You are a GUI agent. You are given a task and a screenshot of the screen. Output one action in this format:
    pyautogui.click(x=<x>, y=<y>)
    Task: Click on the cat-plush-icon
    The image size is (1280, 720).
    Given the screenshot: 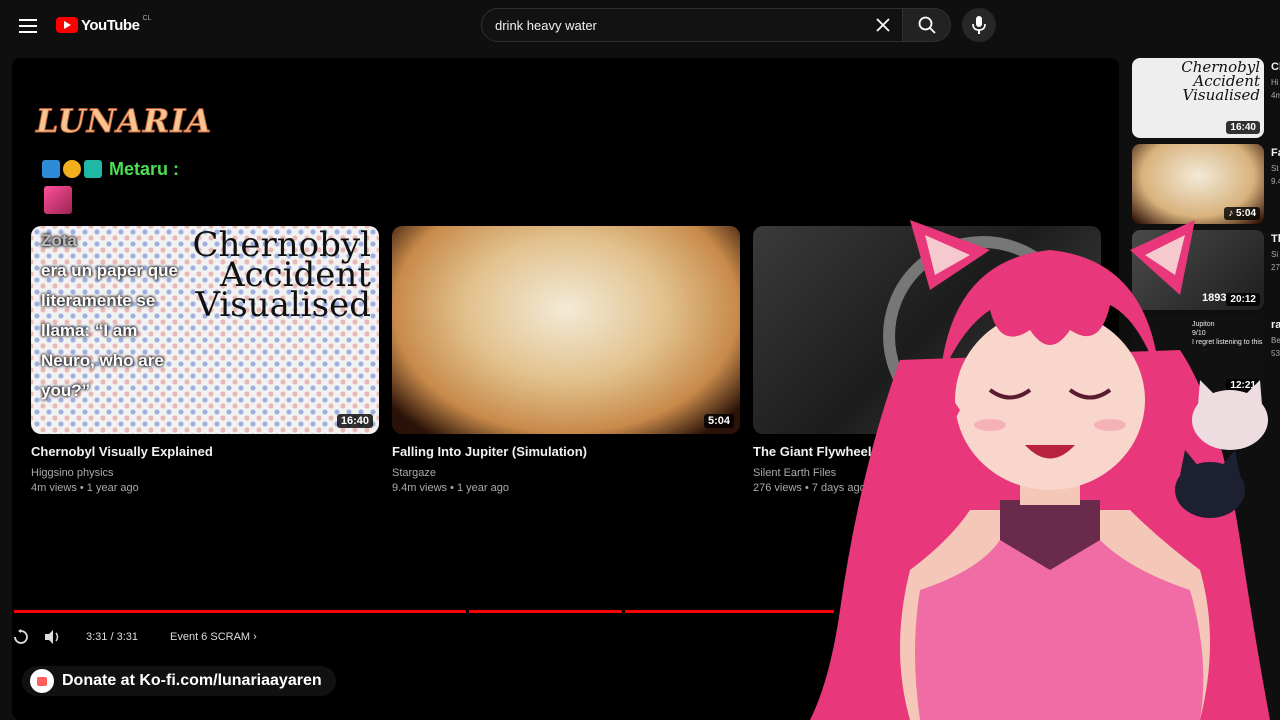 What is the action you would take?
    pyautogui.click(x=1230, y=415)
    